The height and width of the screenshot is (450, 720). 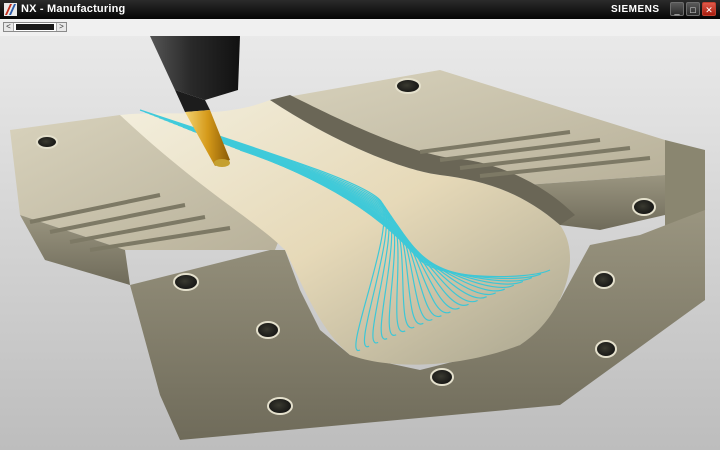 I want to click on horizontal-scrollbar: < >, so click(x=35, y=27).